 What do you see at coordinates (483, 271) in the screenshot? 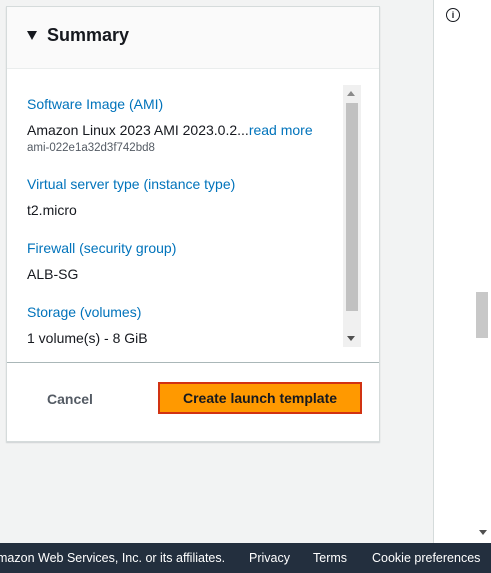
I see `page-scrollbar` at bounding box center [483, 271].